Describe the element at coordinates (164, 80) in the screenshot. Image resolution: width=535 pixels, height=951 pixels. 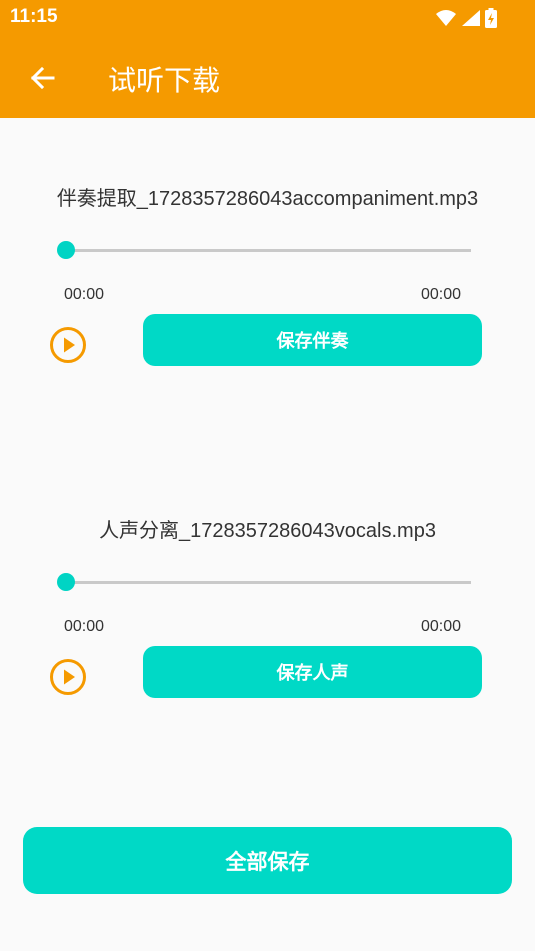
I see `page-title: 试听下载` at that location.